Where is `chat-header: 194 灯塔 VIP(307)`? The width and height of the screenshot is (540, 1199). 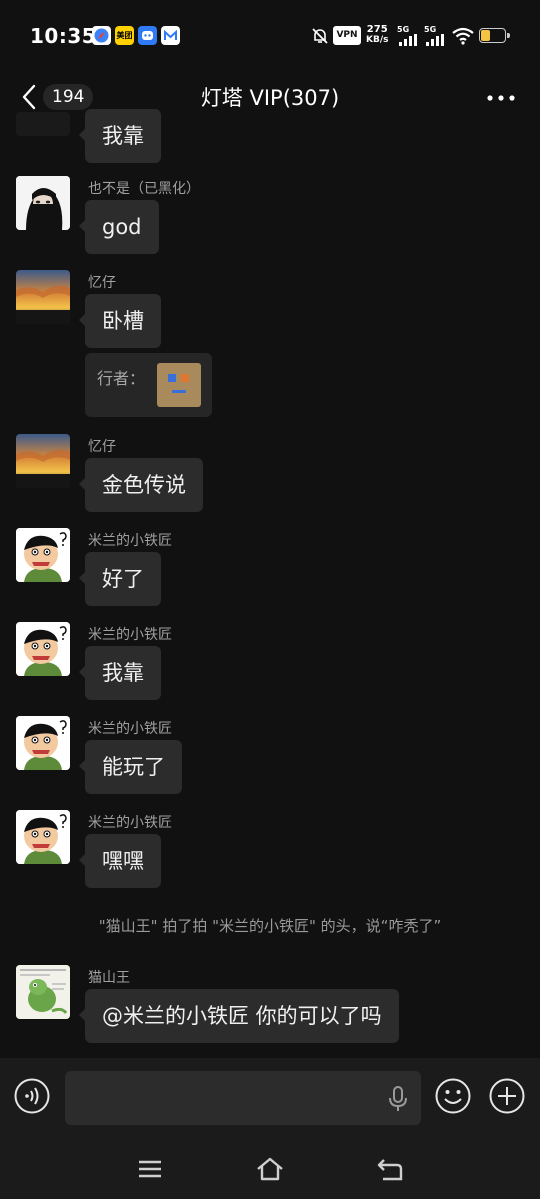 chat-header: 194 灯塔 VIP(307) is located at coordinates (270, 97).